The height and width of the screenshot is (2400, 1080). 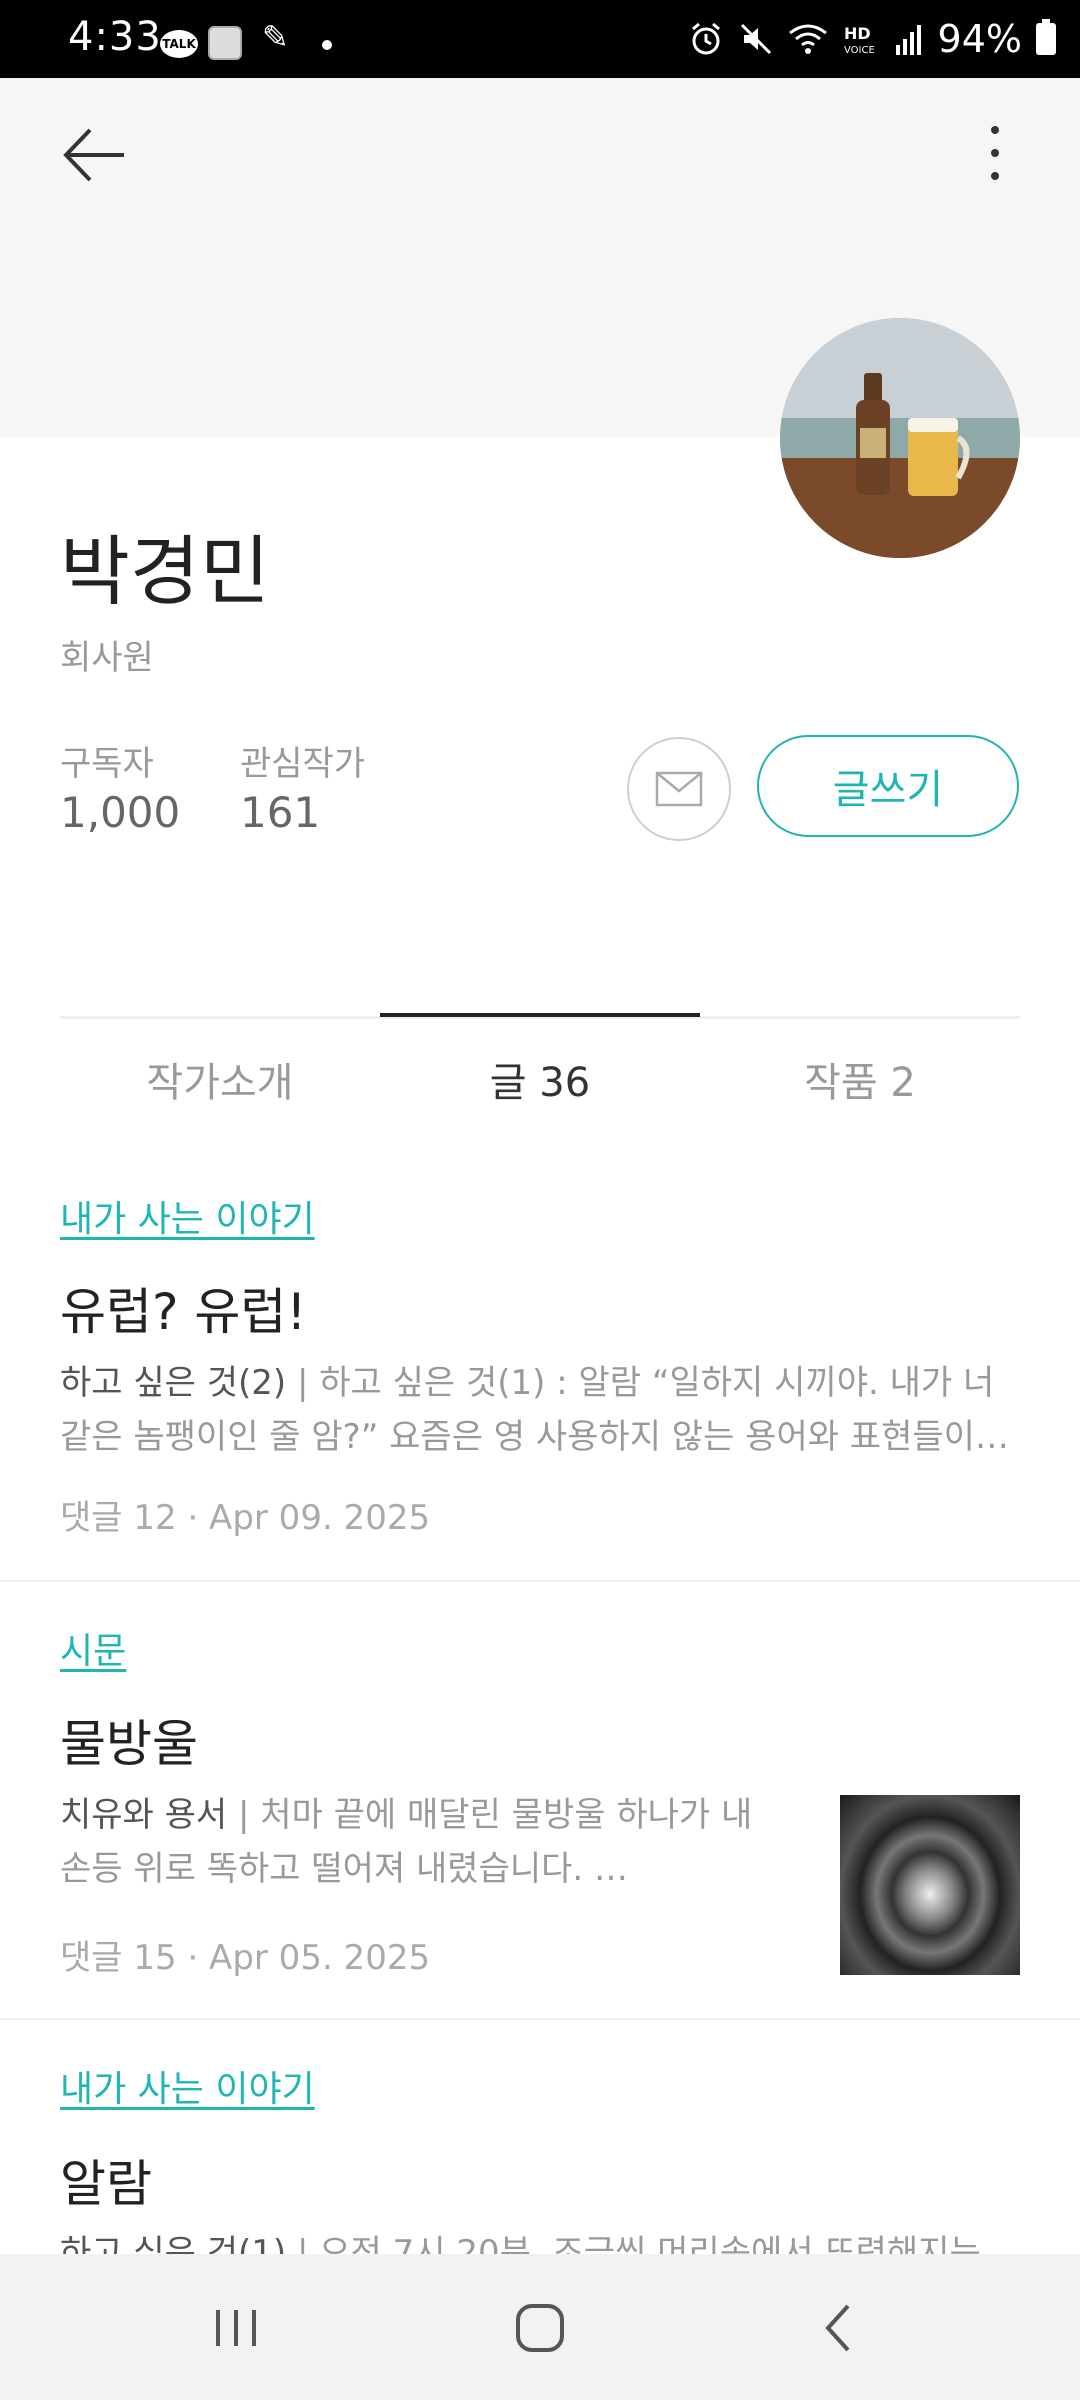 I want to click on excerpt-rest: | 하고 싶은 것(1) : 알람 “일하지 시끼야. 내가 너, so click(x=640, y=1383).